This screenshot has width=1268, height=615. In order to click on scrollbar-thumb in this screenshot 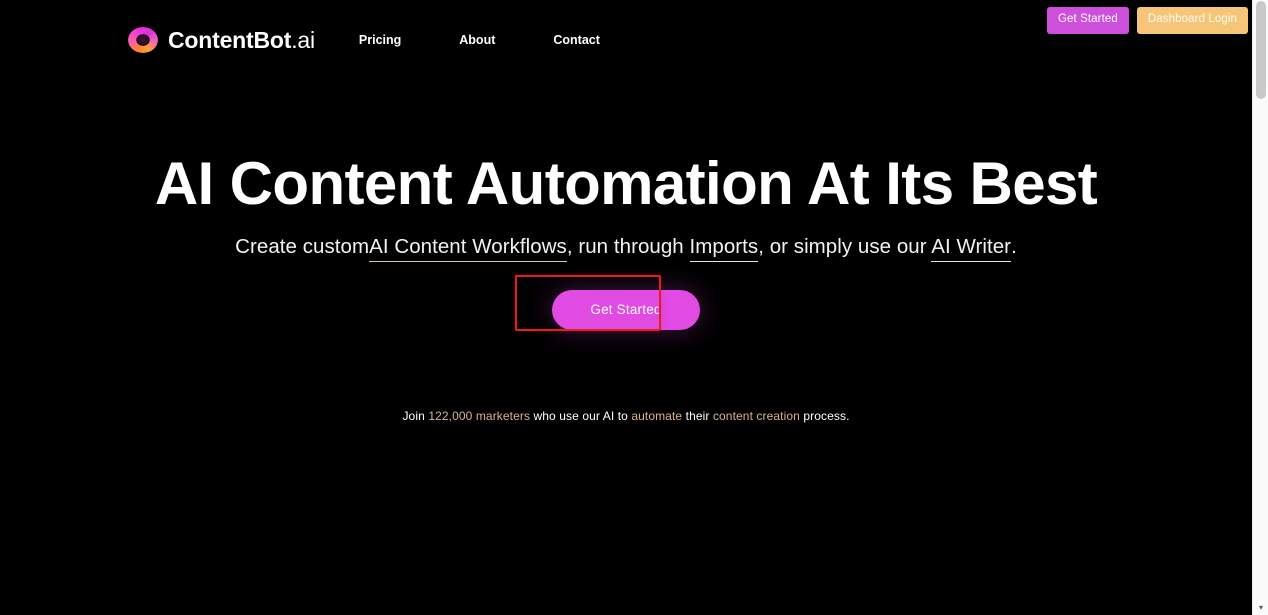, I will do `click(1261, 50)`.